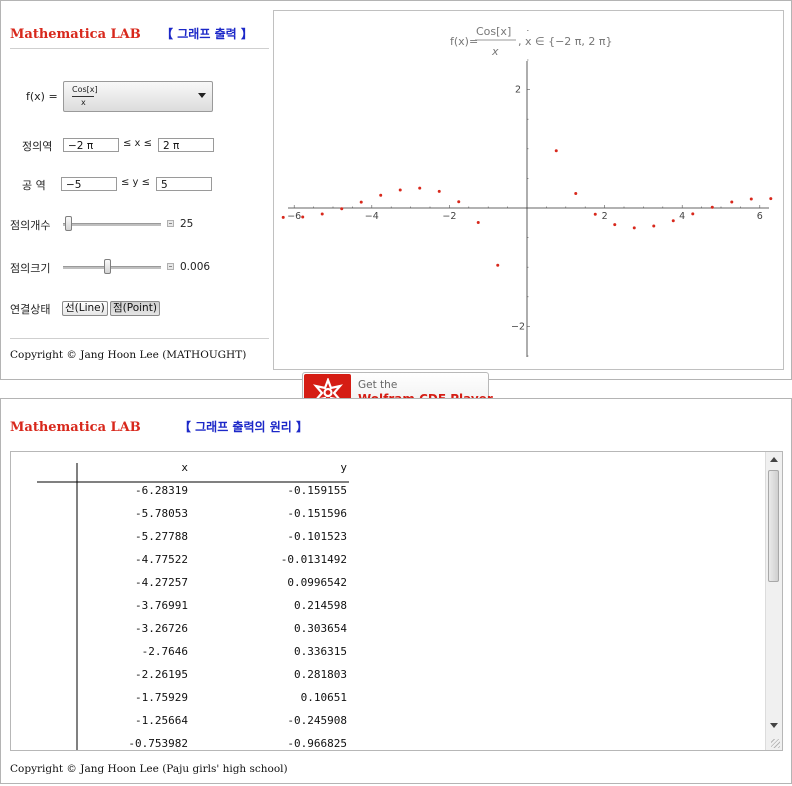 This screenshot has height=786, width=792. I want to click on table-cell-y: -0.101523, so click(317, 536).